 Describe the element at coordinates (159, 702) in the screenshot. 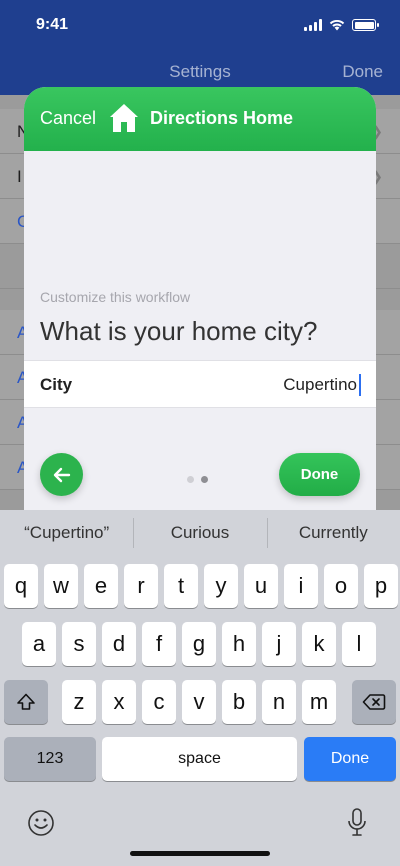

I see `key: c` at that location.